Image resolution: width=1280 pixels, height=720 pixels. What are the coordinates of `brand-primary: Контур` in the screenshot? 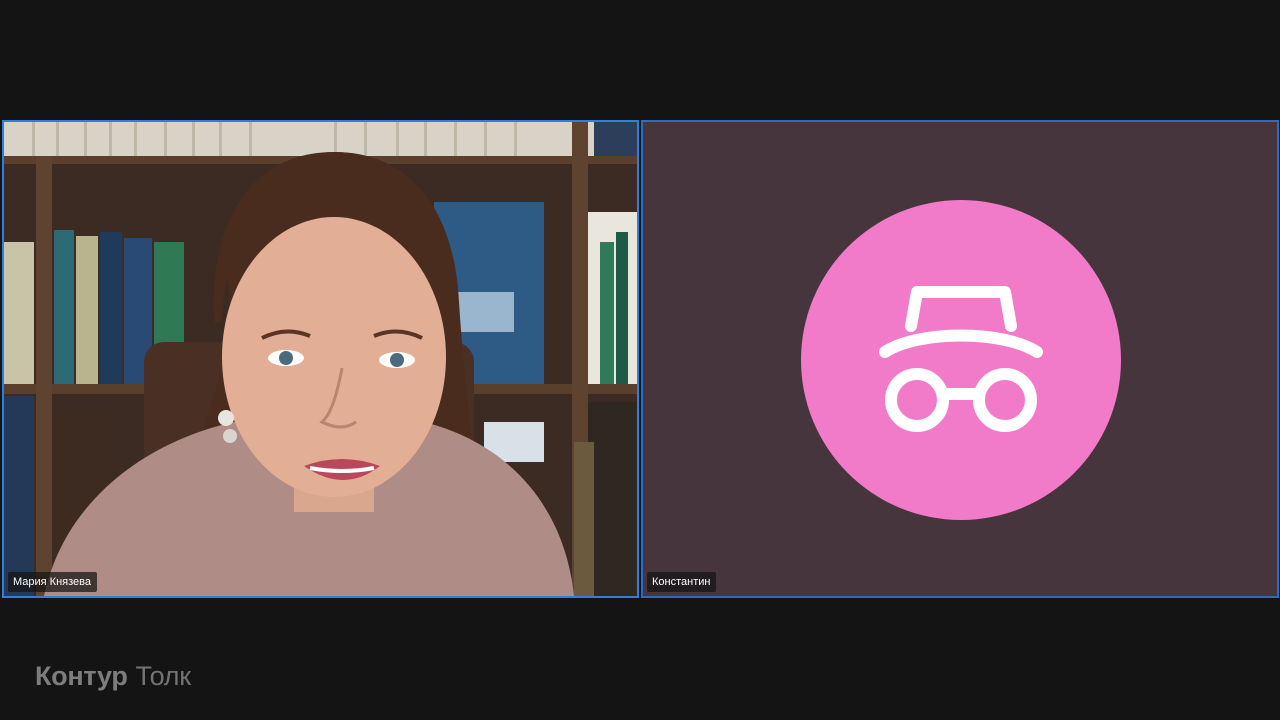 It's located at (81, 676).